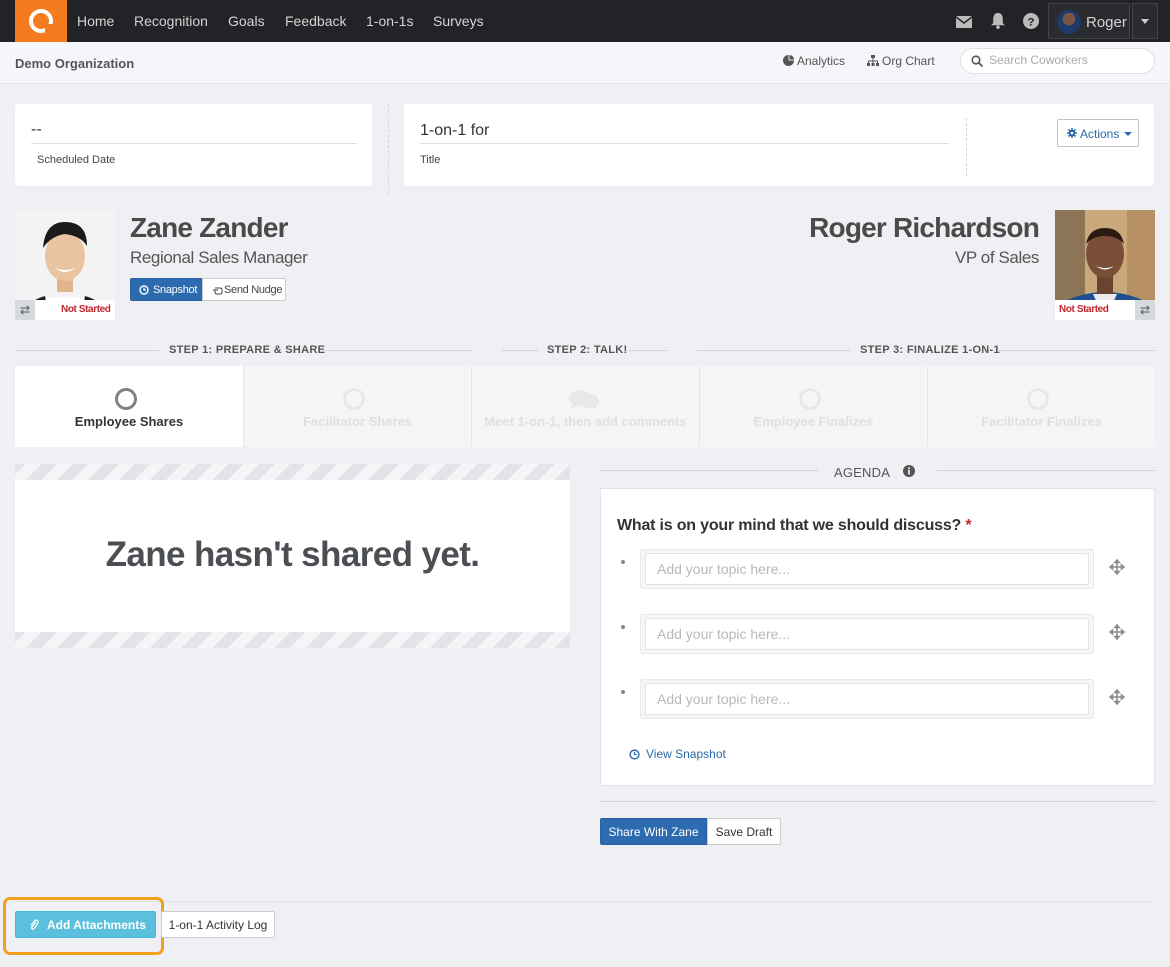 This screenshot has height=967, width=1170. Describe the element at coordinates (744, 831) in the screenshot. I see `save-draft-button: Save Draft` at that location.